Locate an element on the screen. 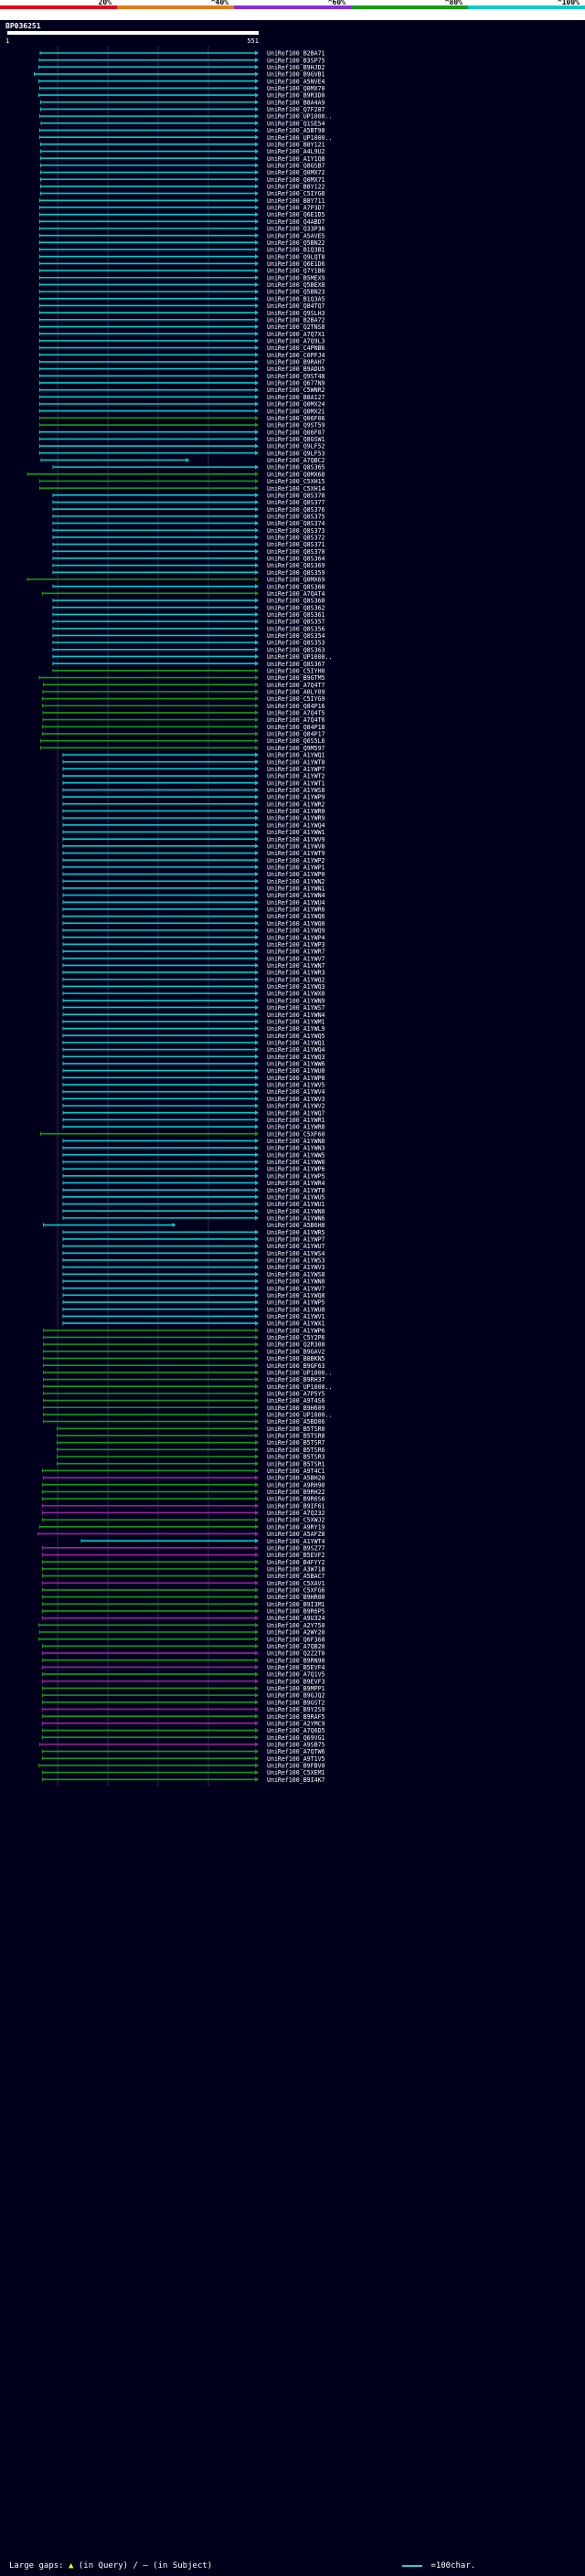 The height and width of the screenshot is (2576, 585). query-start-label: 1 is located at coordinates (7, 41).